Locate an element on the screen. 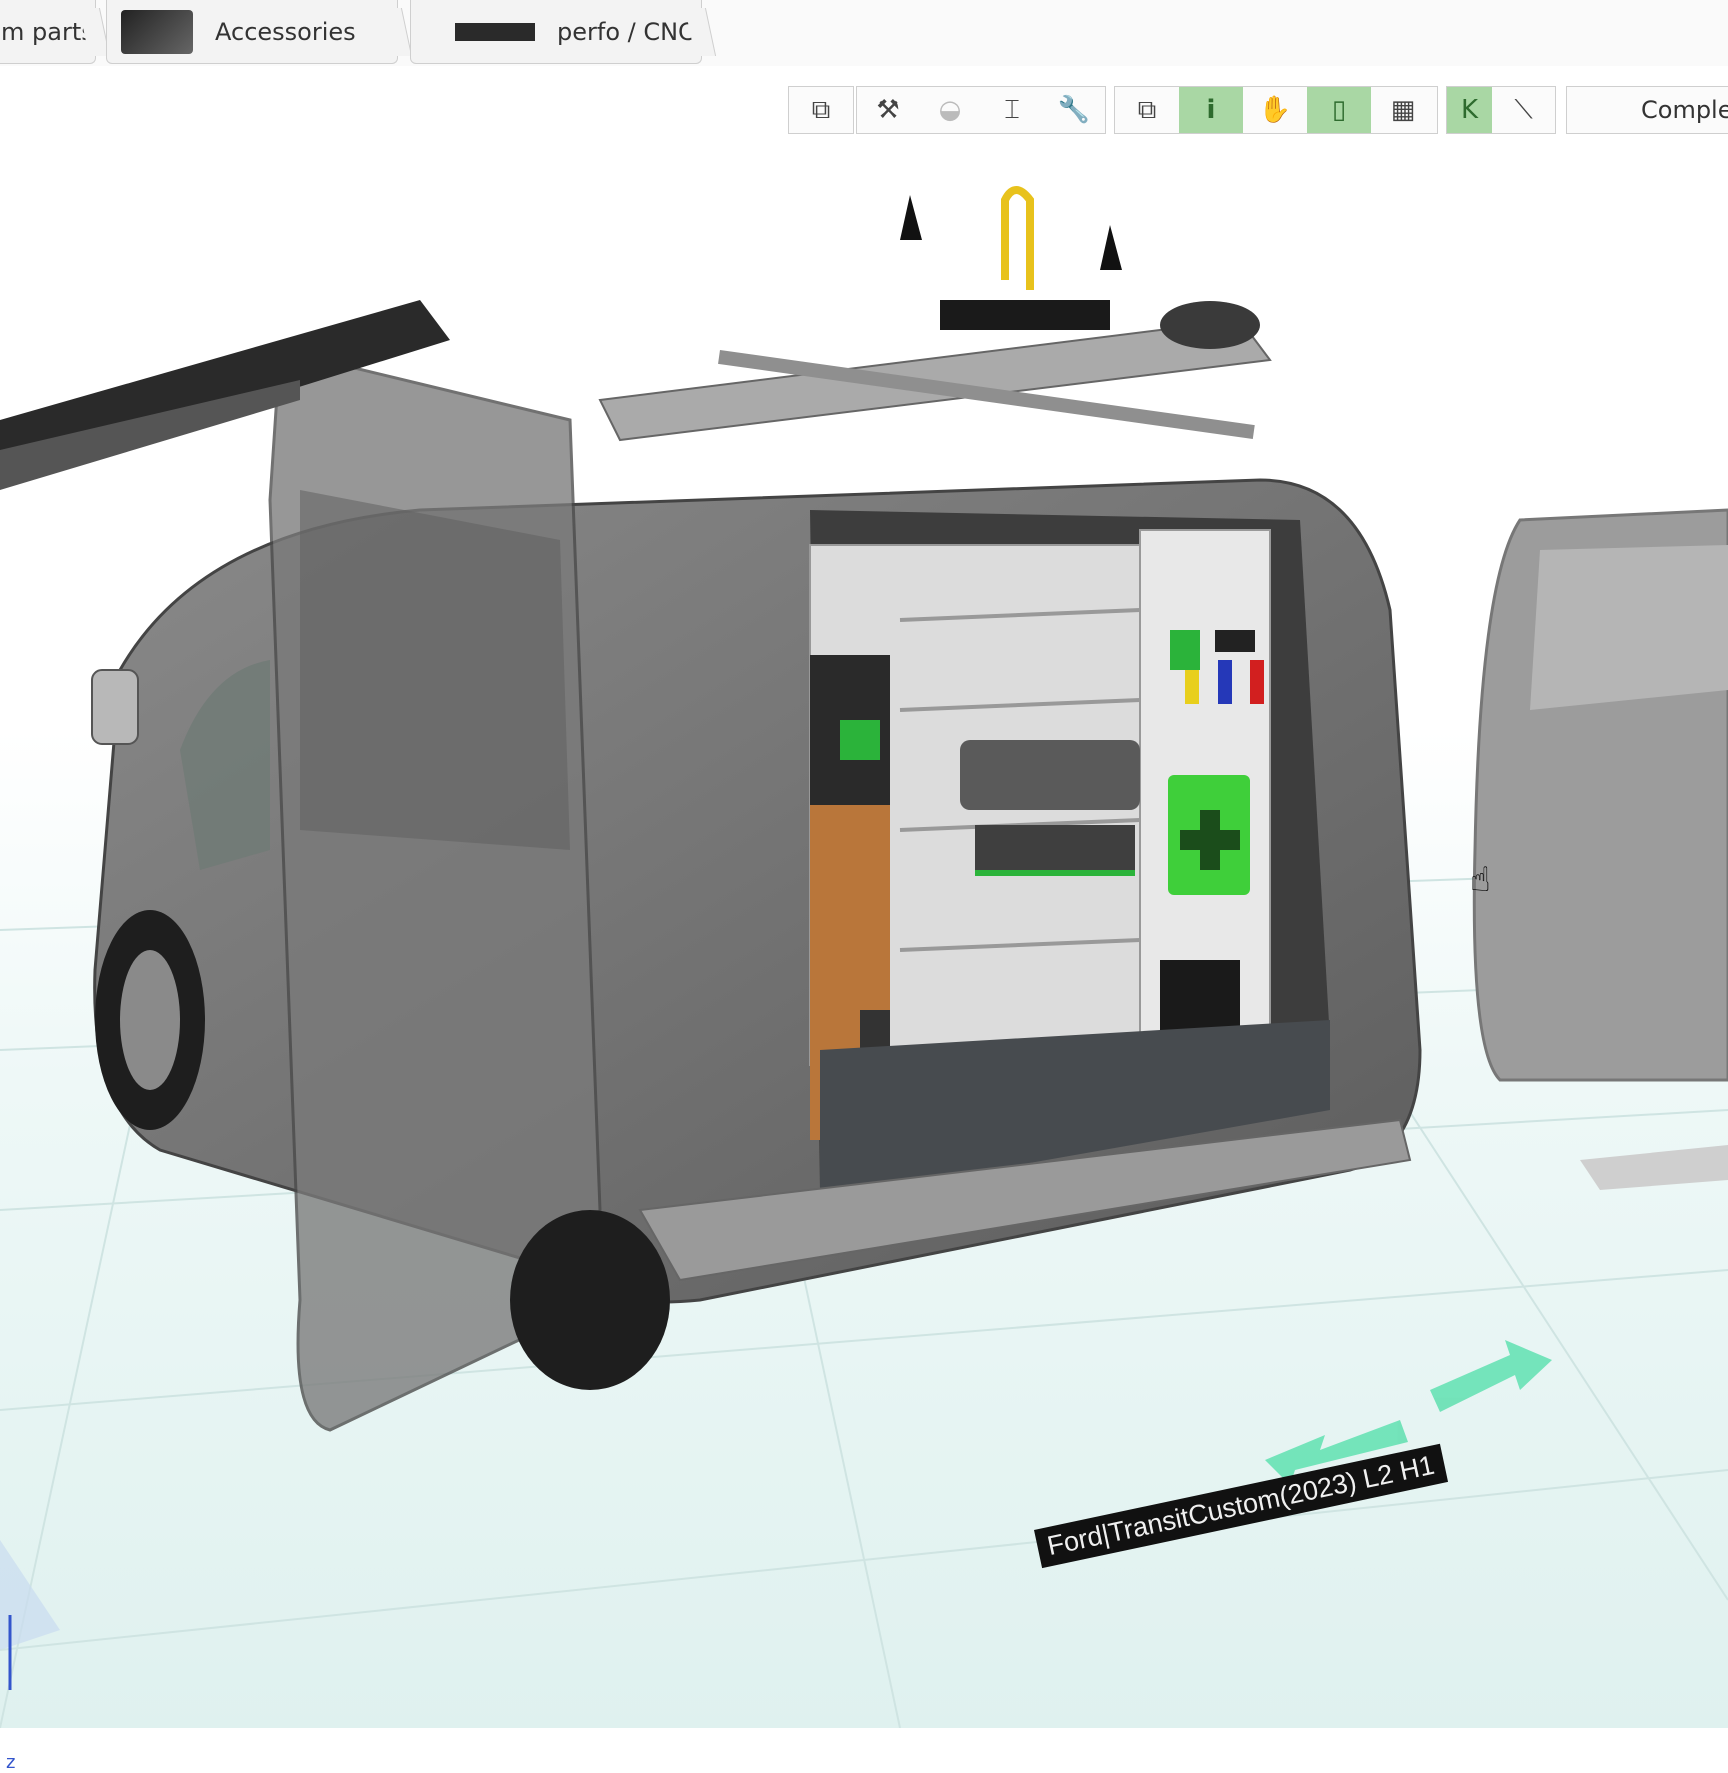 This screenshot has height=1773, width=1728. view-mode-label: Comple is located at coordinates (1684, 110).